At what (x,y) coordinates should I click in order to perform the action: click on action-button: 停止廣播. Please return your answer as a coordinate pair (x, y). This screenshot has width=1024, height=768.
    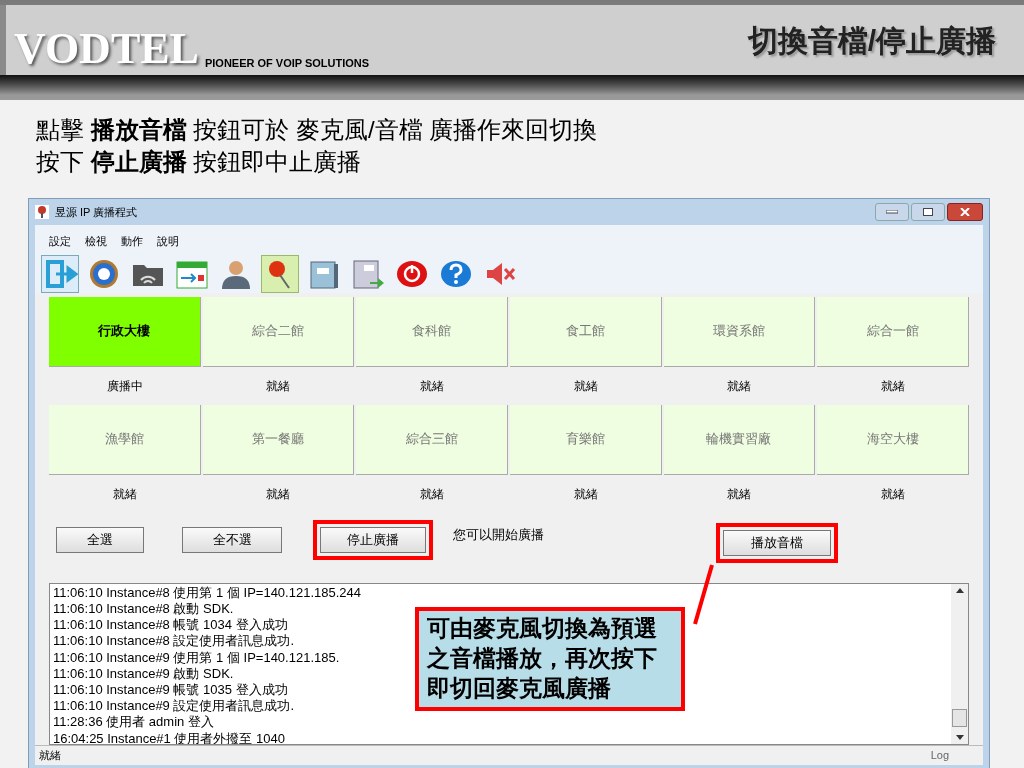
    Looking at the image, I should click on (373, 539).